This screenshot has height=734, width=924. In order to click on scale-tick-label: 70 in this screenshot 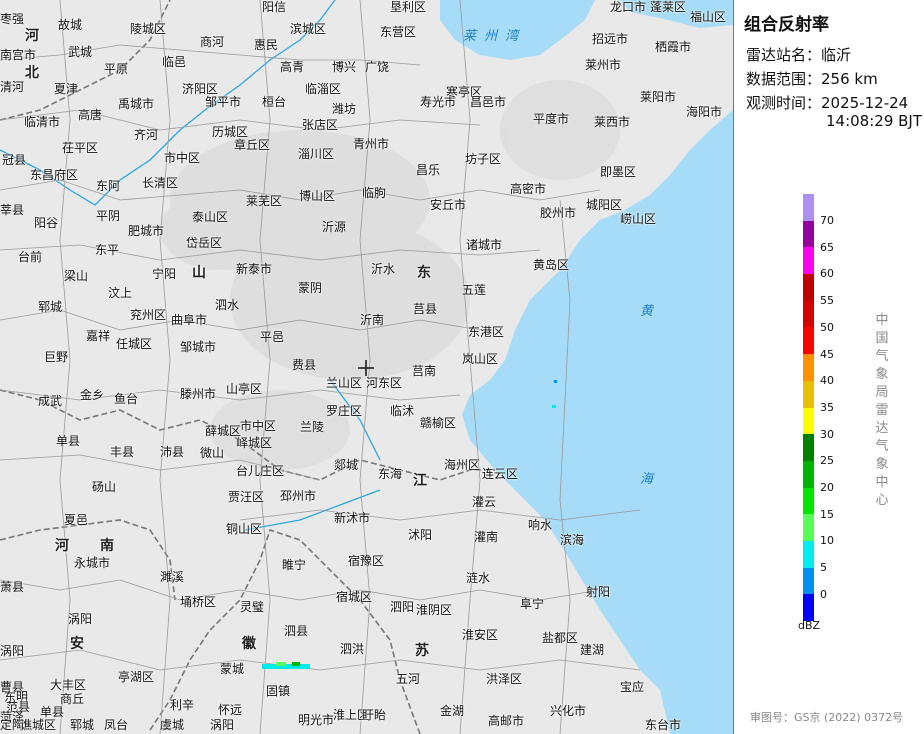, I will do `click(827, 220)`.